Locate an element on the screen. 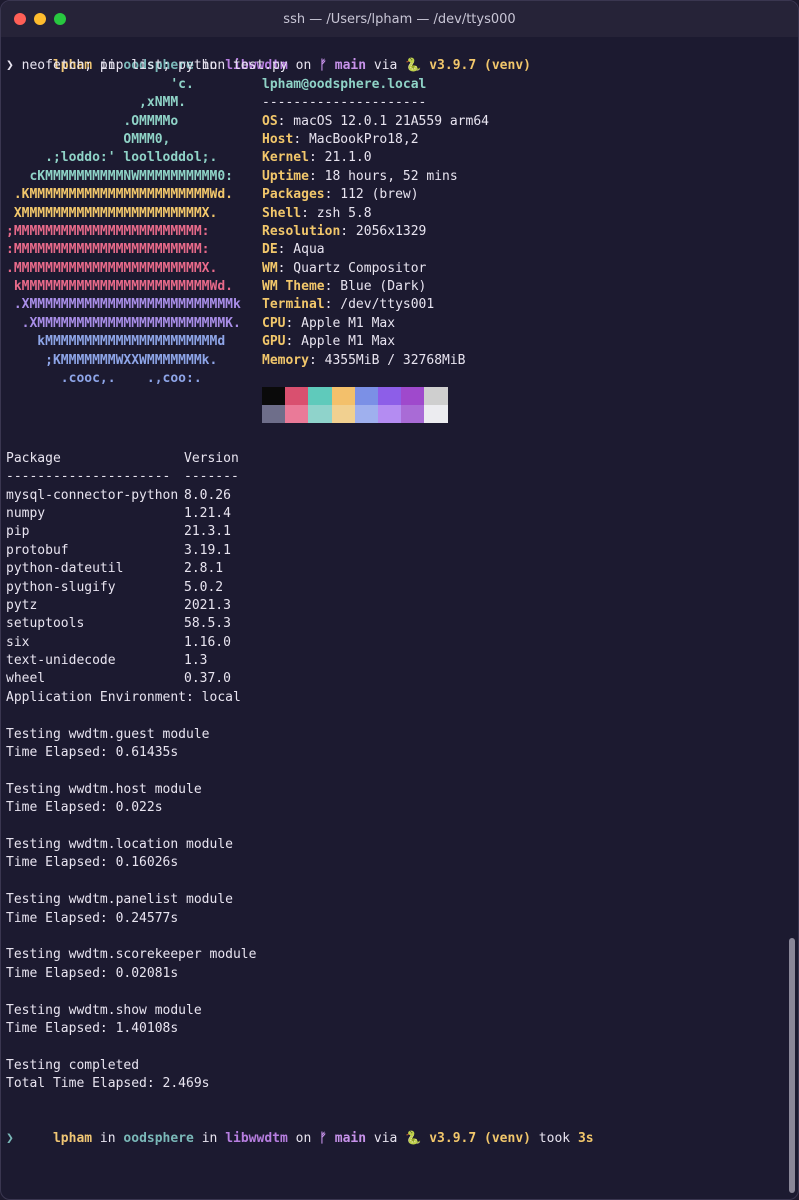 This screenshot has width=799, height=1200. command-duration: 3s is located at coordinates (585, 1139).